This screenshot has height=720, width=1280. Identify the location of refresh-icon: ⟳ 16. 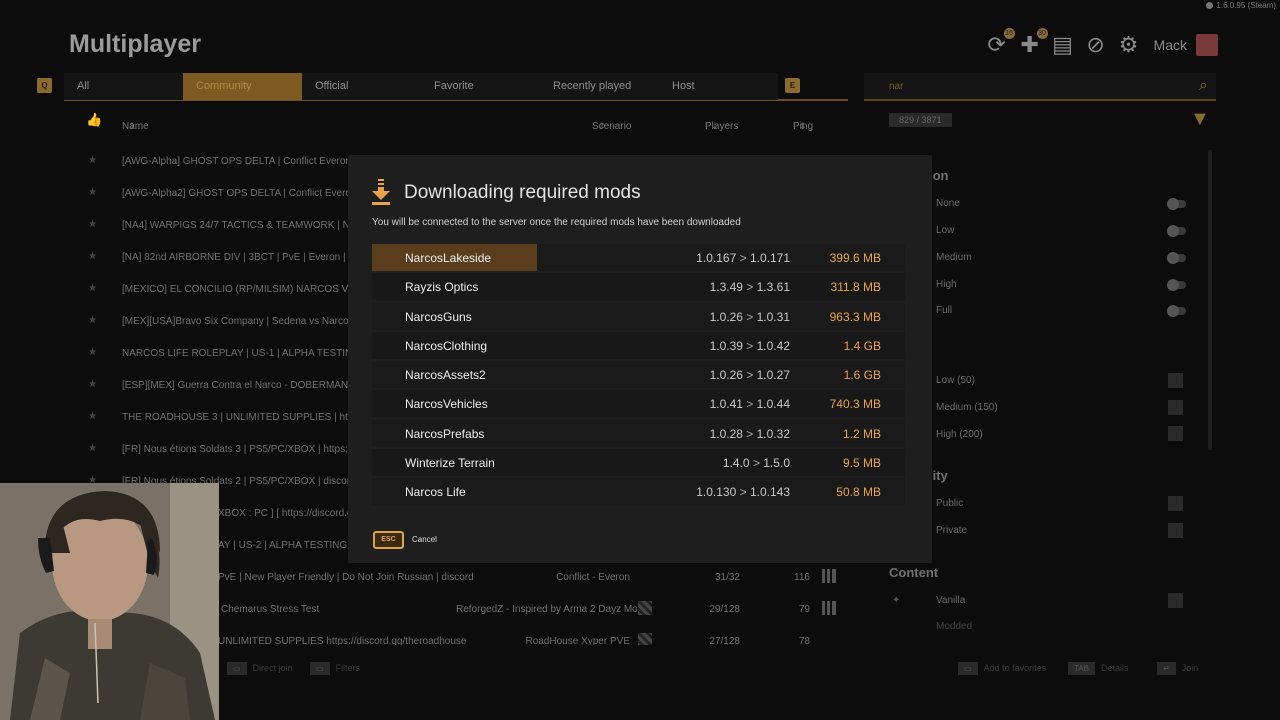
(1000, 42).